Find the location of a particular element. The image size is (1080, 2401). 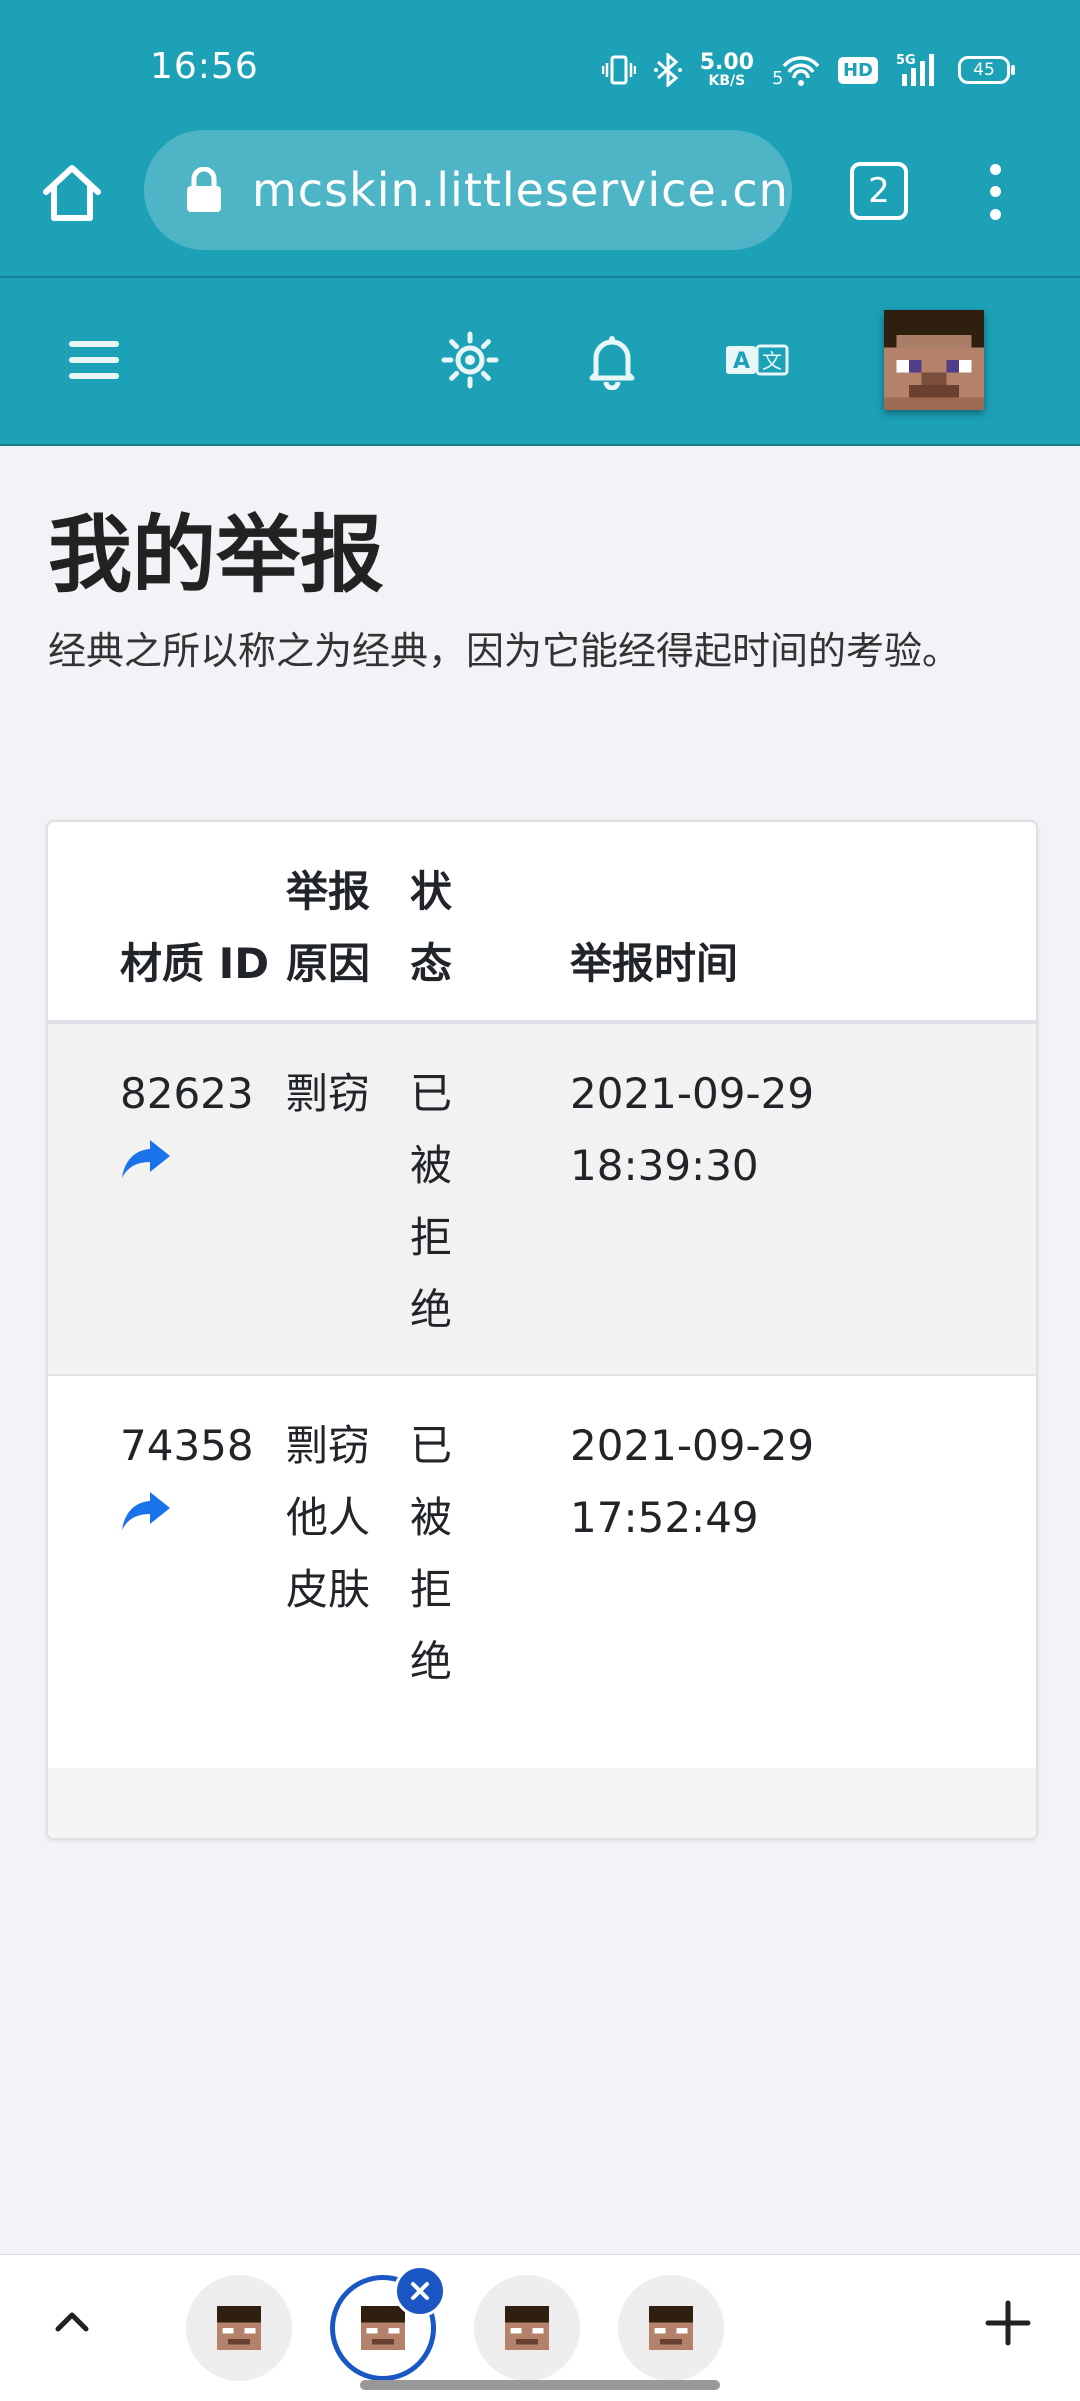

signal-icon: 5G is located at coordinates (915, 69).